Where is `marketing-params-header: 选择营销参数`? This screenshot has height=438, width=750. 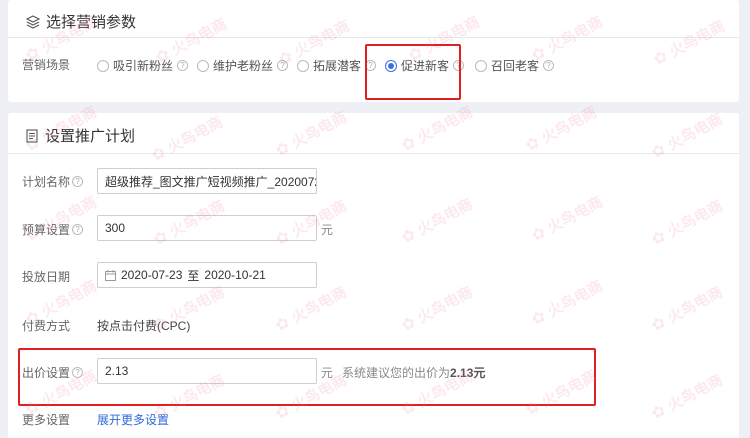 marketing-params-header: 选择营销参数 is located at coordinates (81, 21).